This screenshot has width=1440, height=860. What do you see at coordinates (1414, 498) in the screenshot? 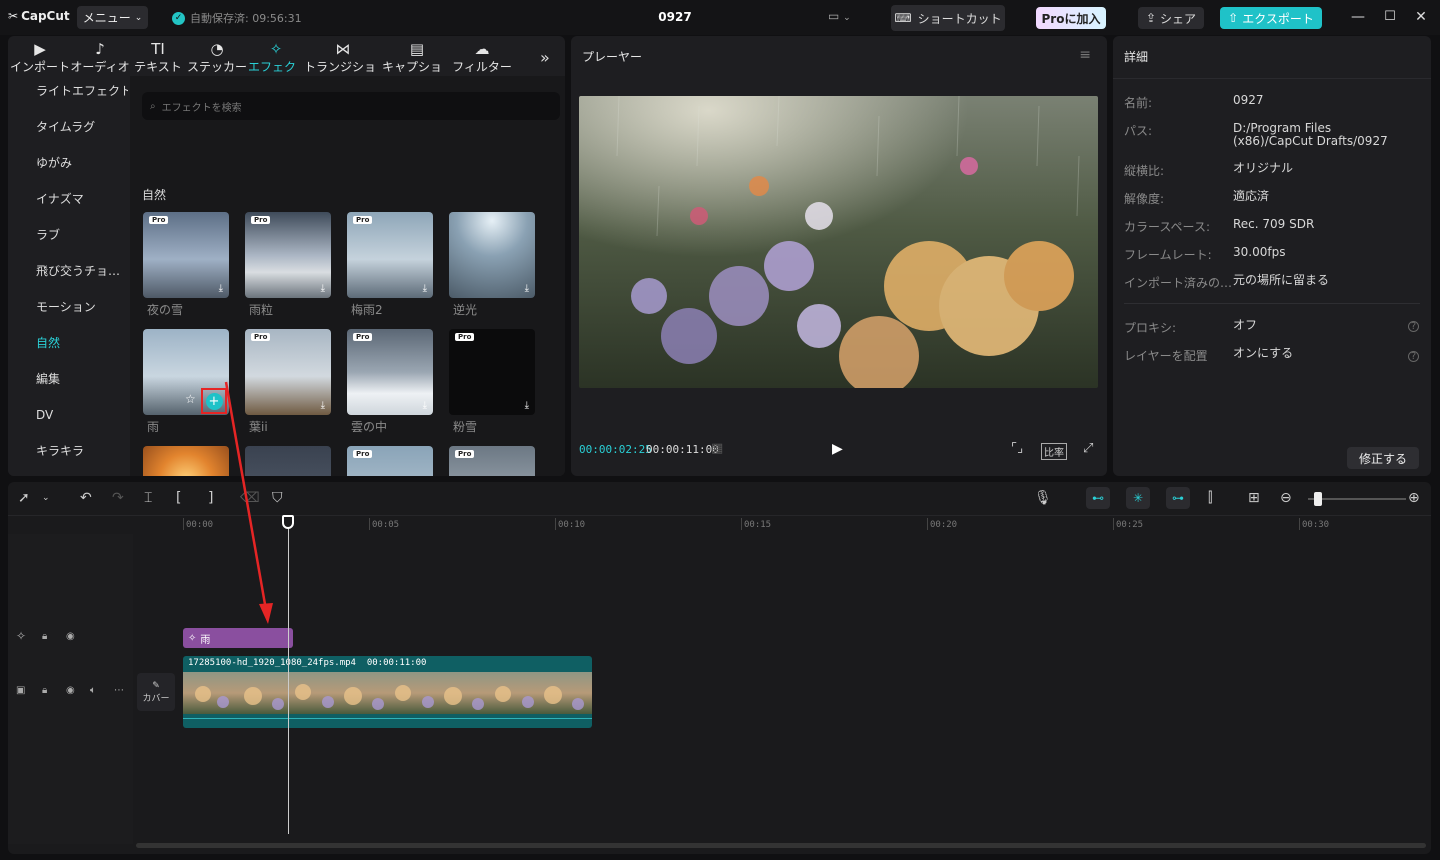
I see `zoom-in-icon: ⊕` at bounding box center [1414, 498].